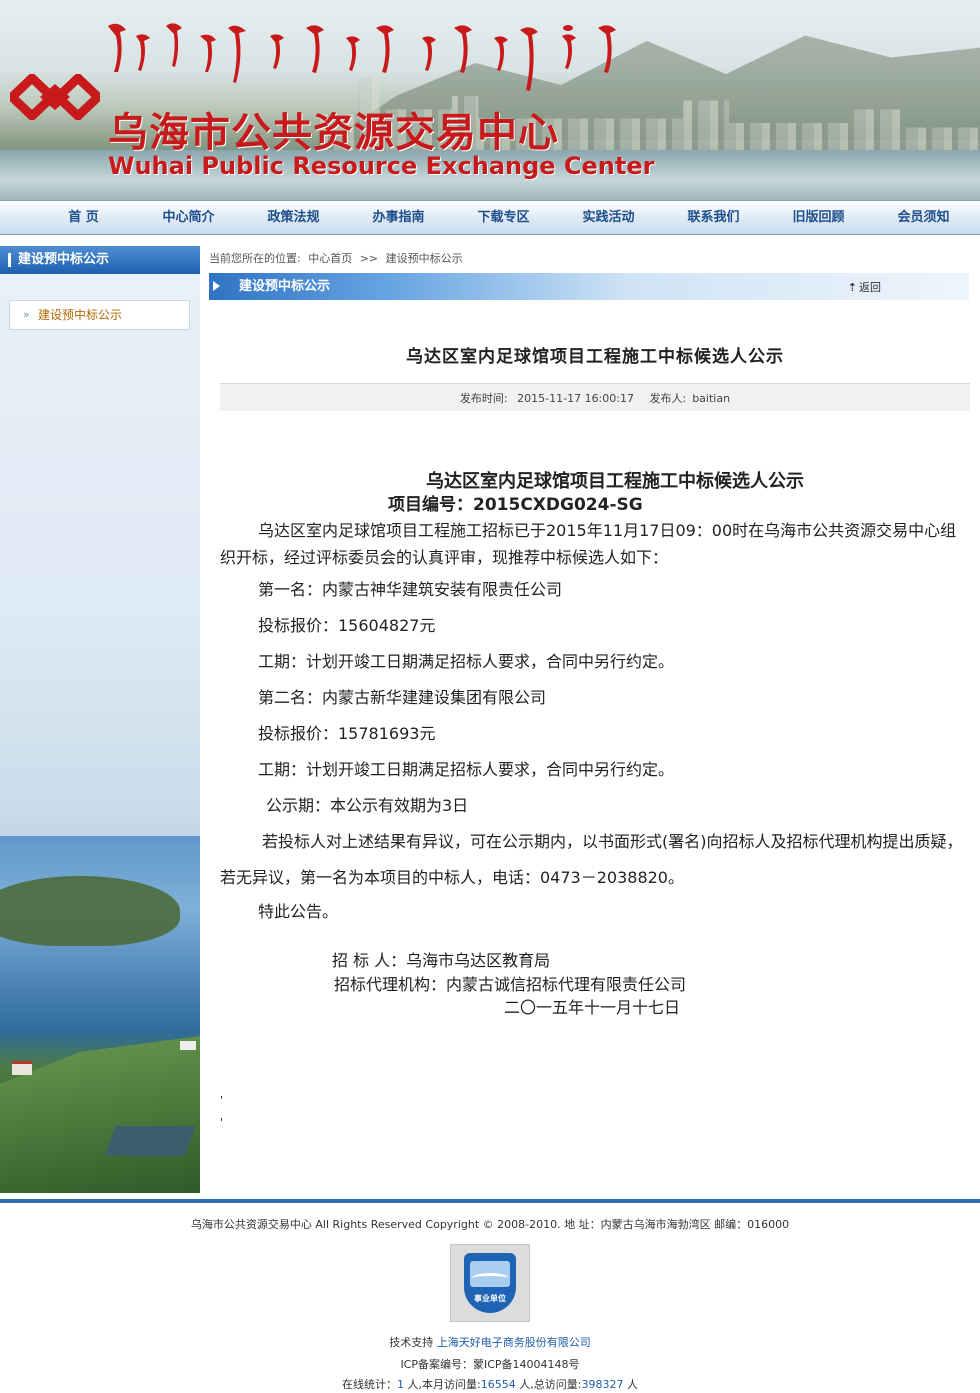 This screenshot has height=1393, width=980. Describe the element at coordinates (690, 398) in the screenshot. I see `author-label: 发布人: baitian` at that location.